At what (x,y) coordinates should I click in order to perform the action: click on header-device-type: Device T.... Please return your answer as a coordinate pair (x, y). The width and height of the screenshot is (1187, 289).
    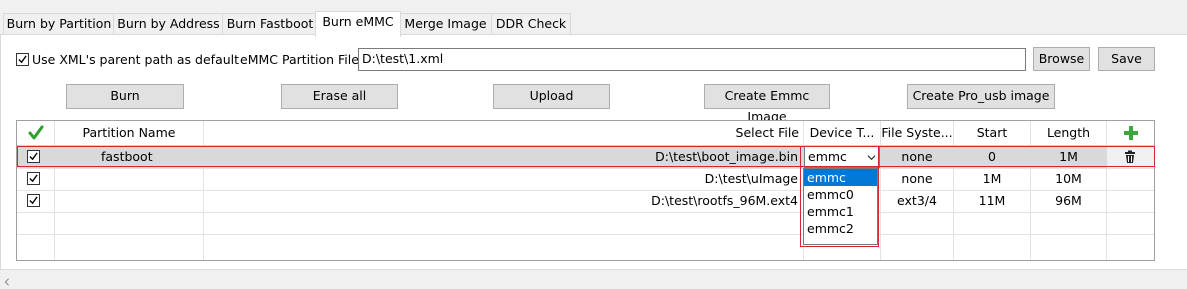
    Looking at the image, I should click on (842, 133).